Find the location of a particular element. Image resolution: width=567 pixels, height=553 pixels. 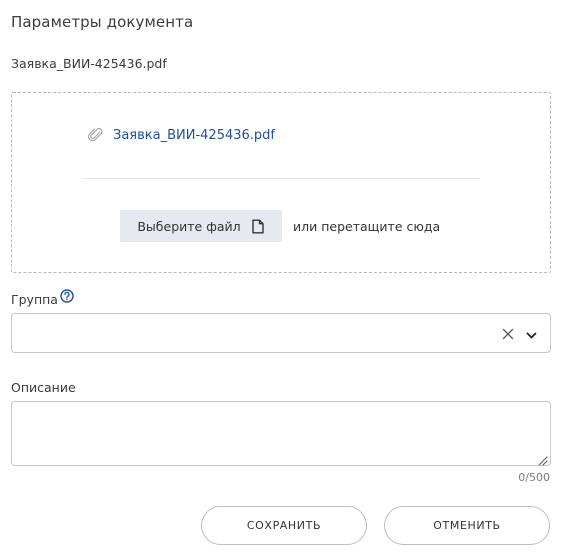

drag-hint: или перетащите сюда is located at coordinates (367, 226).